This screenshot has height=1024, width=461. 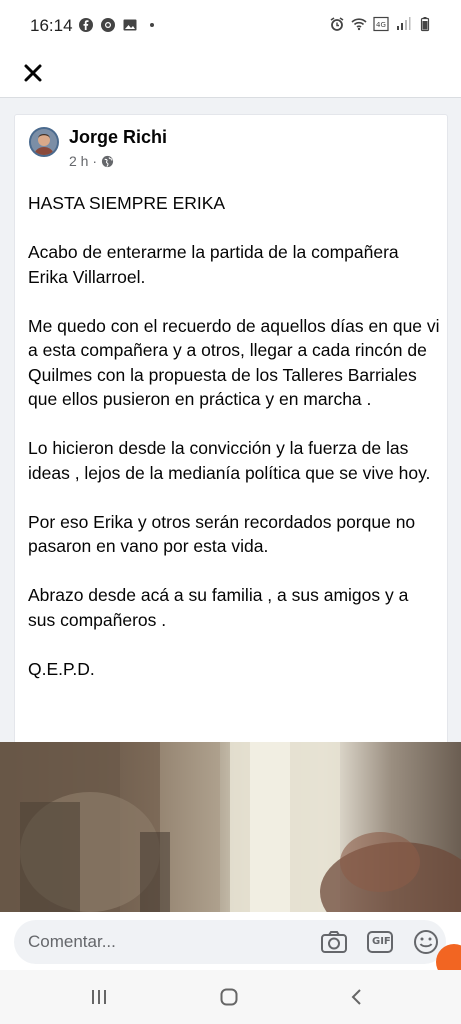 I want to click on post-paragraph: HASTA SIEMPRE ERIKA, so click(x=127, y=203).